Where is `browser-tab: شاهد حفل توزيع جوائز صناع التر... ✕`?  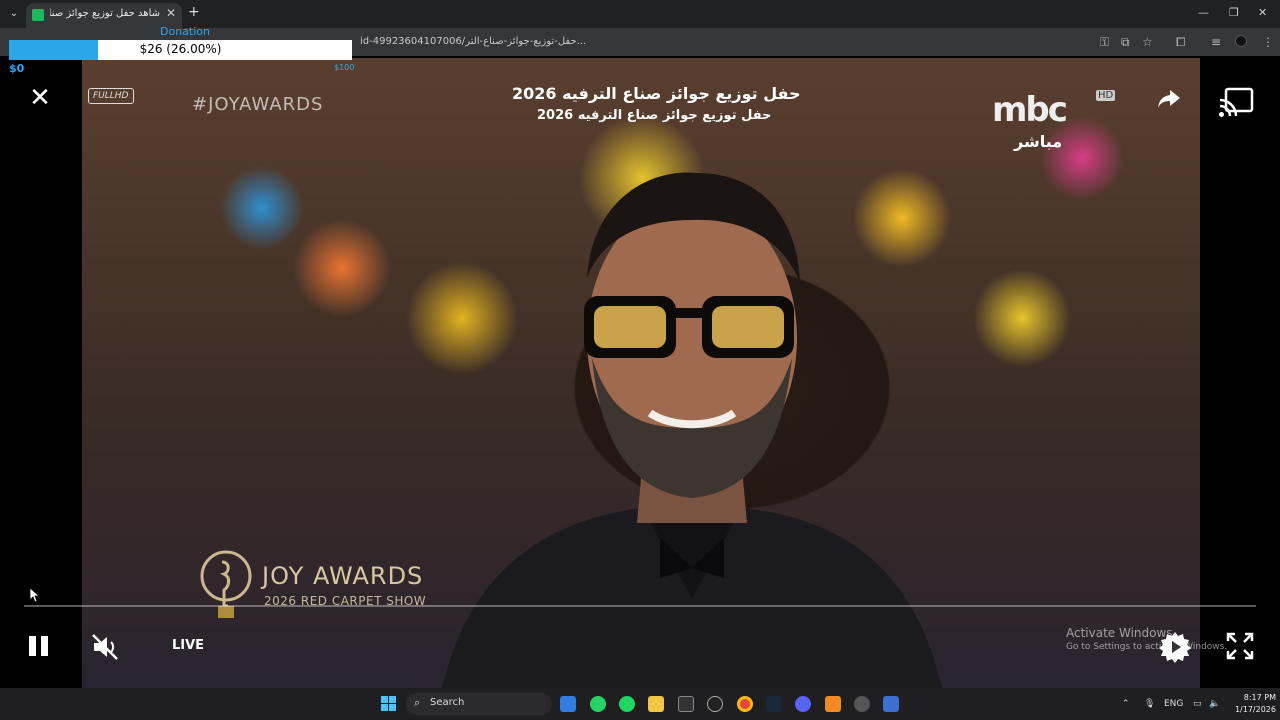
browser-tab: شاهد حفل توزيع جوائز صناع التر... ✕ is located at coordinates (104, 15).